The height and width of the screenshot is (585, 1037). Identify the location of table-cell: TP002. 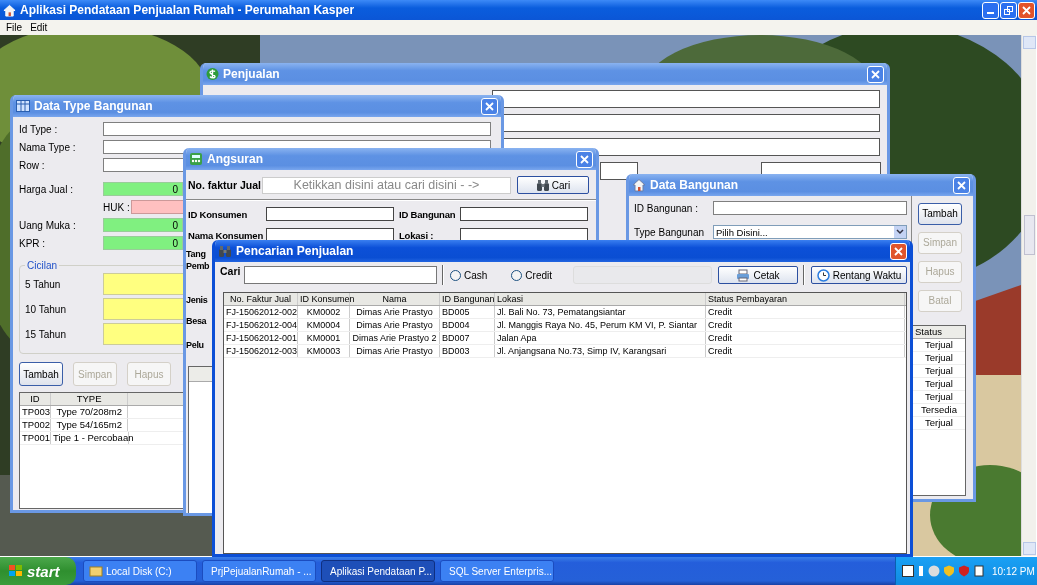
(35, 425).